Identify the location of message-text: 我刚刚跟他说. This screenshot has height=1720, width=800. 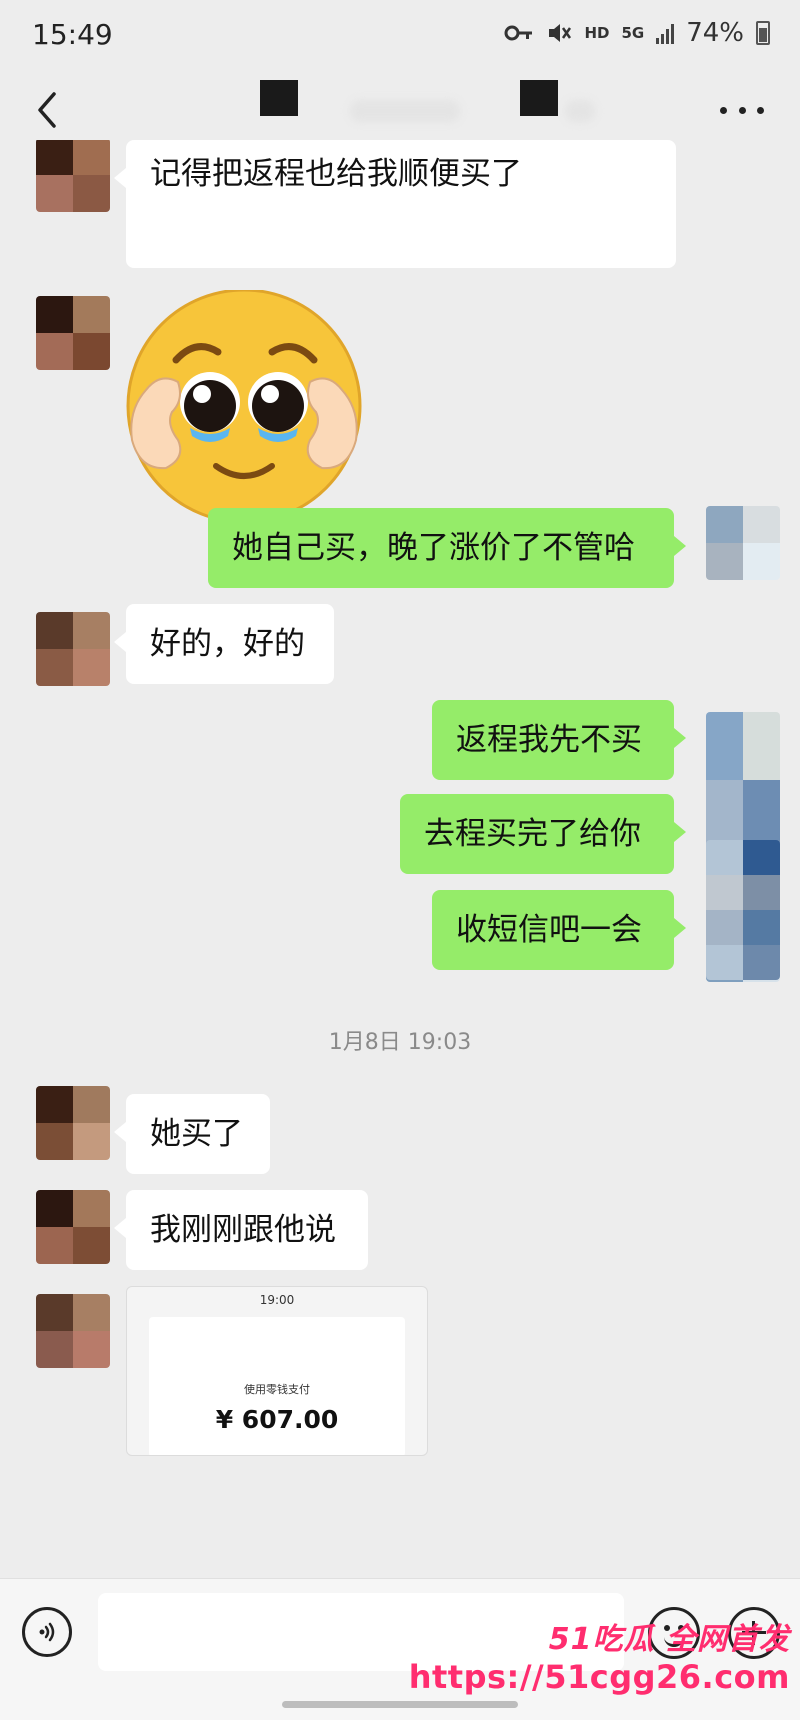
(243, 1230).